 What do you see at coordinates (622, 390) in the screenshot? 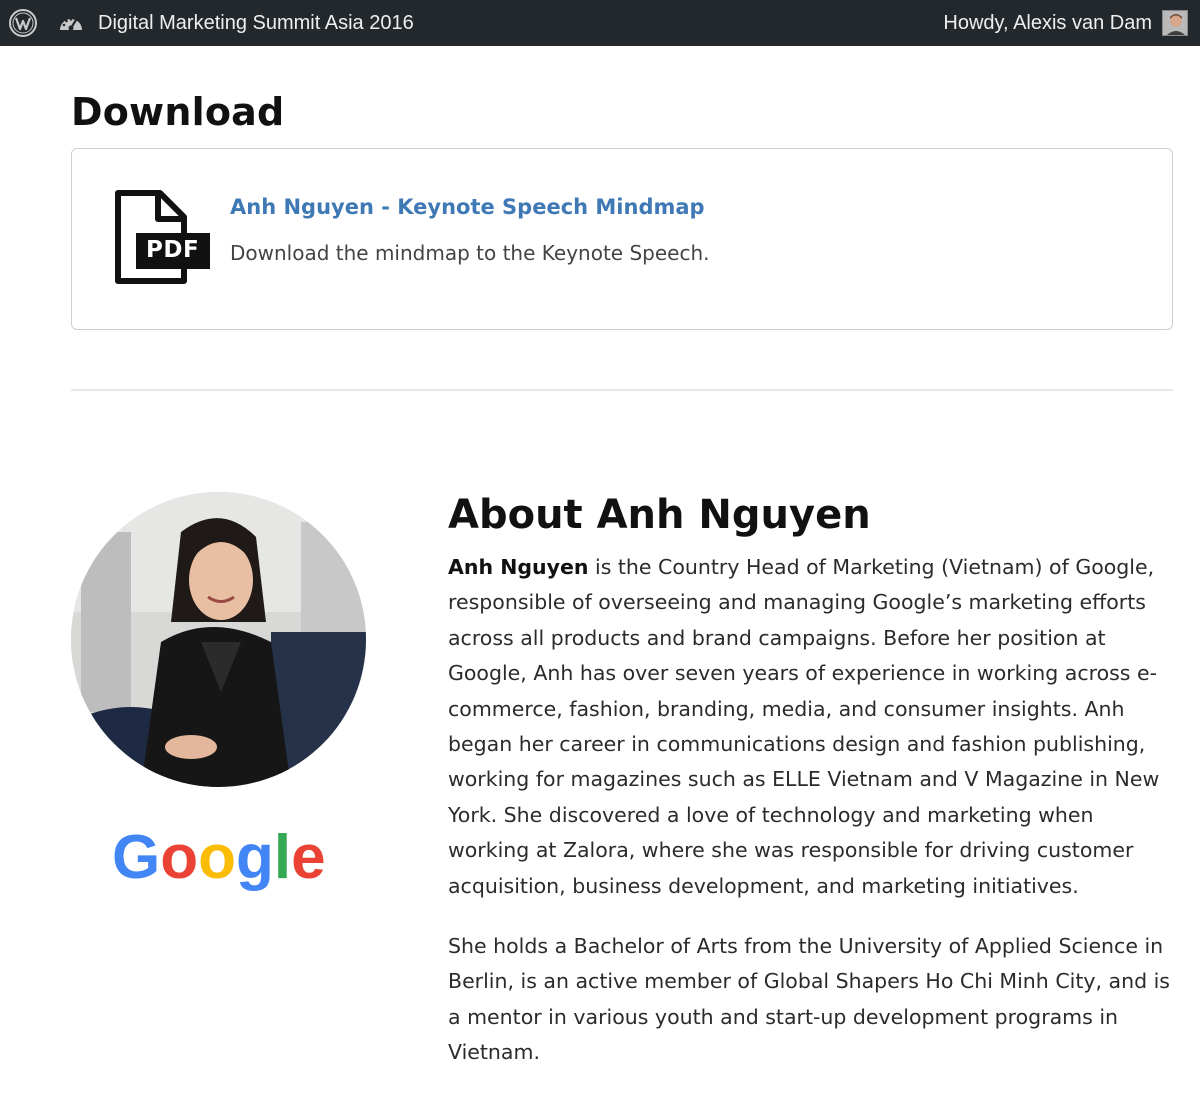
I see `section-divider` at bounding box center [622, 390].